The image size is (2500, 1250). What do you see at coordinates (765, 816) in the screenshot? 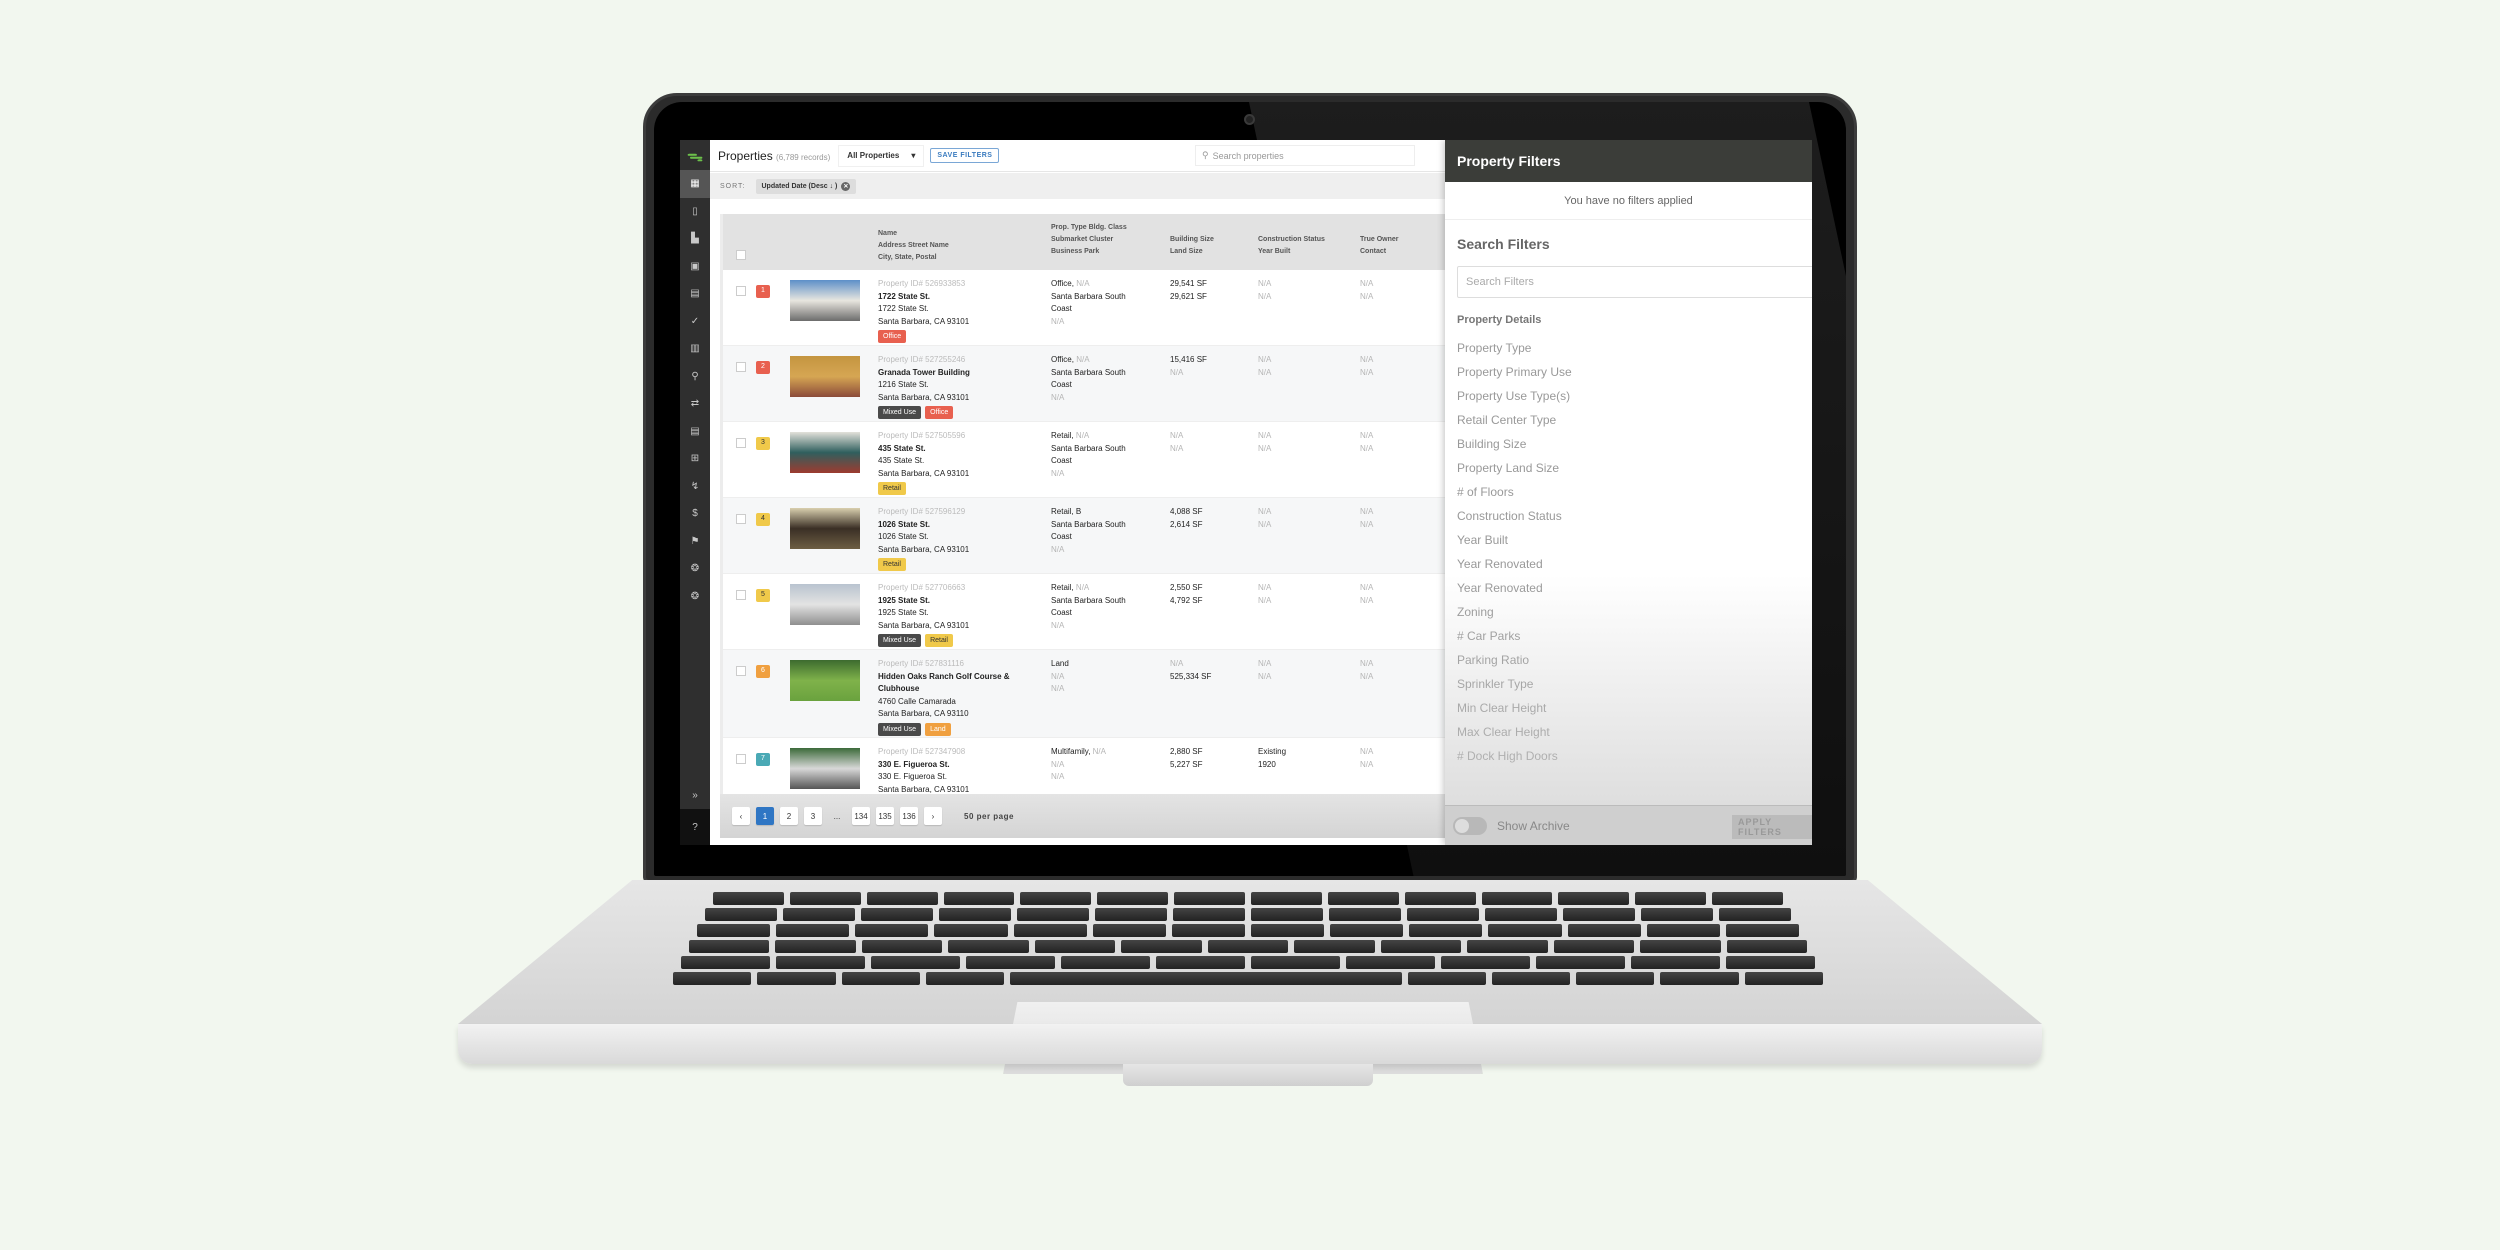
I see `page-button: 1` at bounding box center [765, 816].